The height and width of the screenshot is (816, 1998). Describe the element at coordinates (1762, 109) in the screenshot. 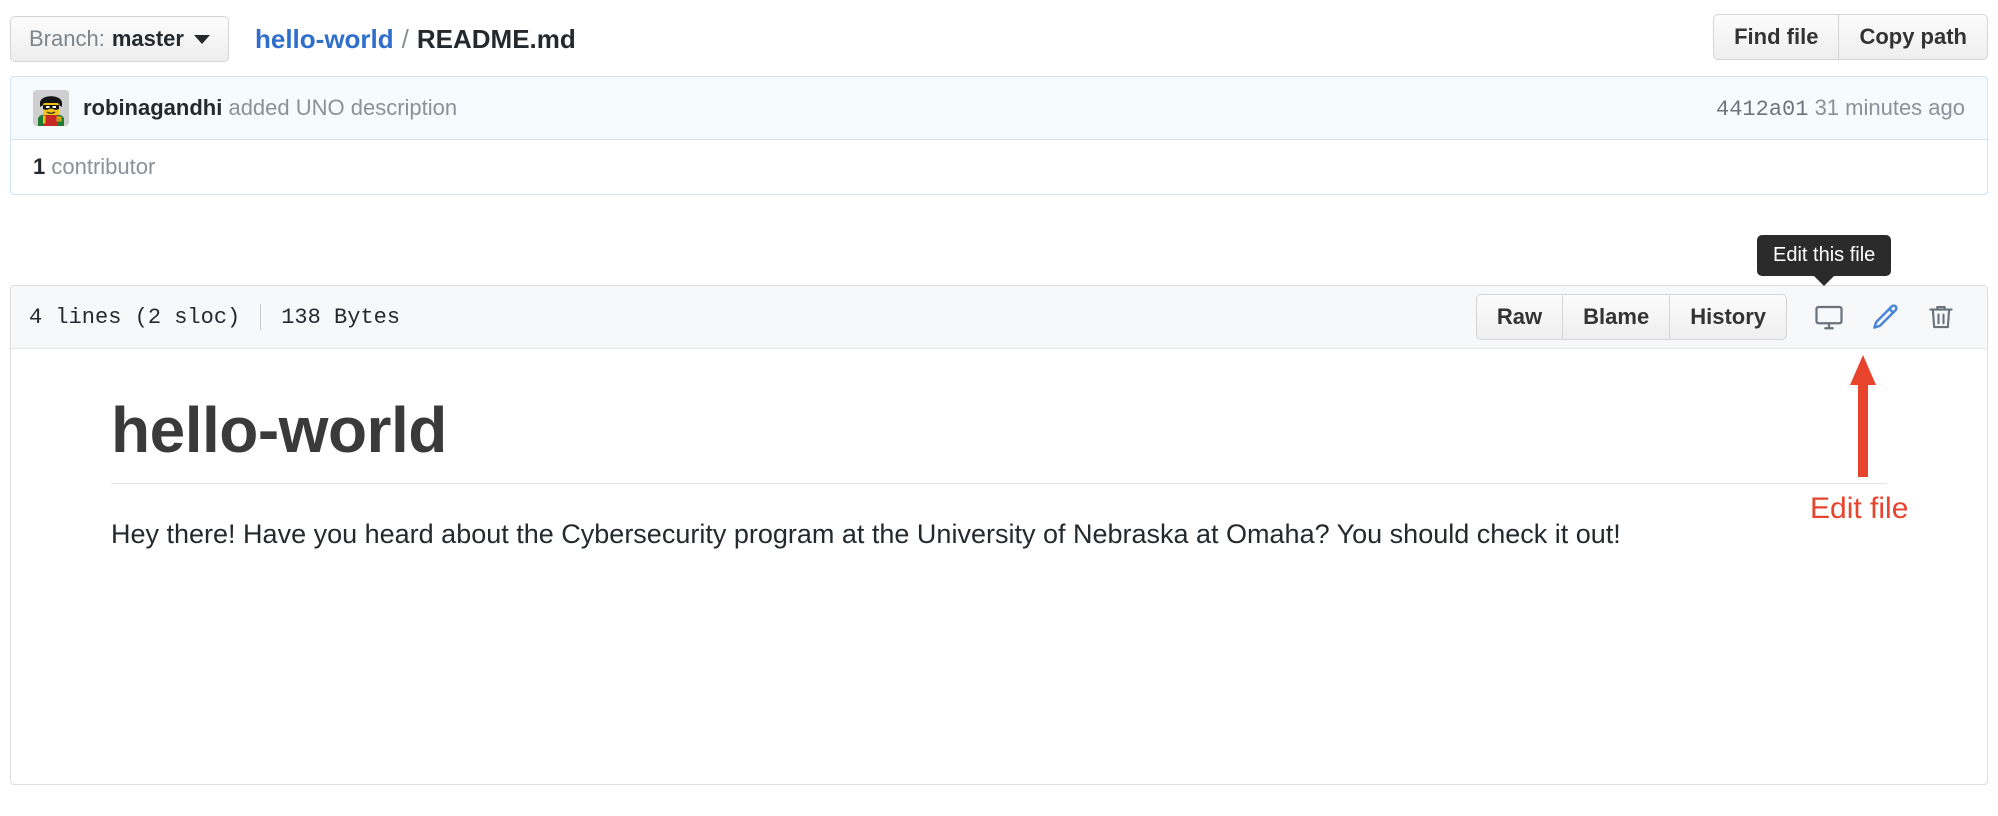

I see `commit-sha-link: 4412a01` at that location.